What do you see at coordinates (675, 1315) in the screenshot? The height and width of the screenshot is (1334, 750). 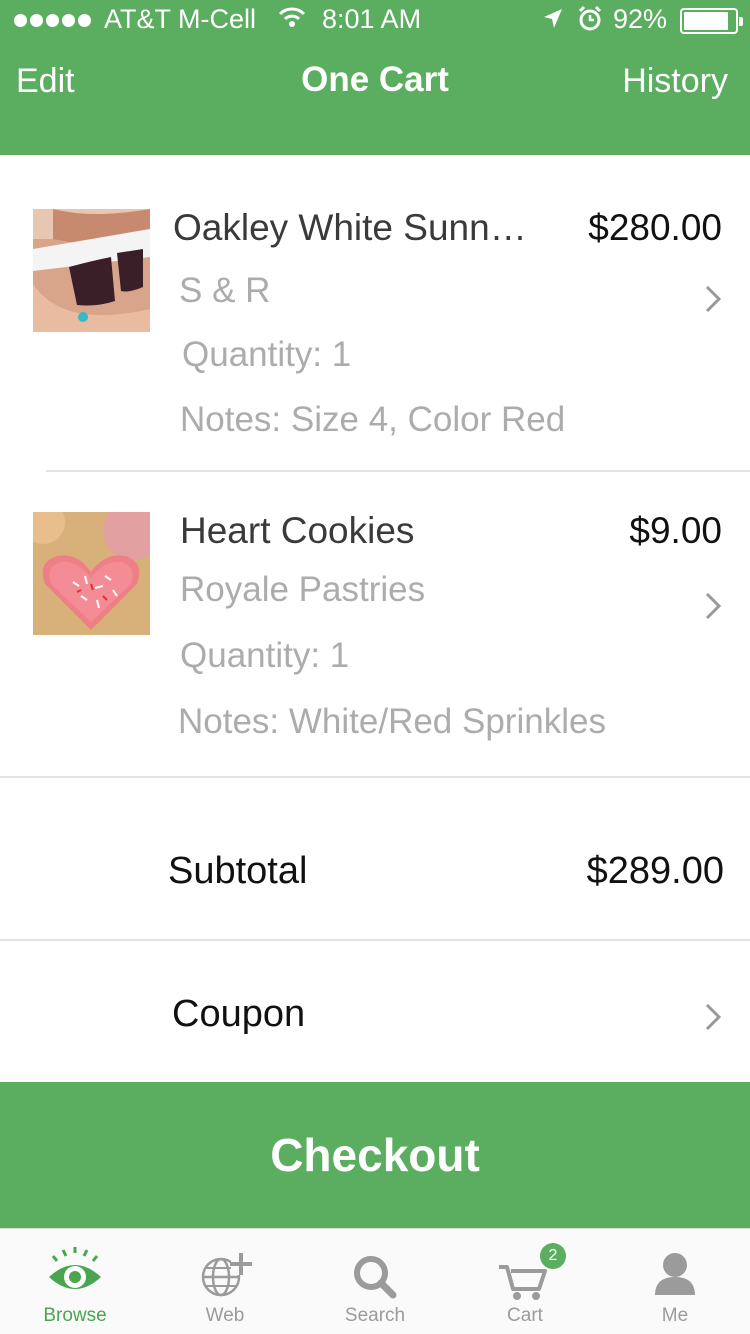 I see `tab-label: Me` at bounding box center [675, 1315].